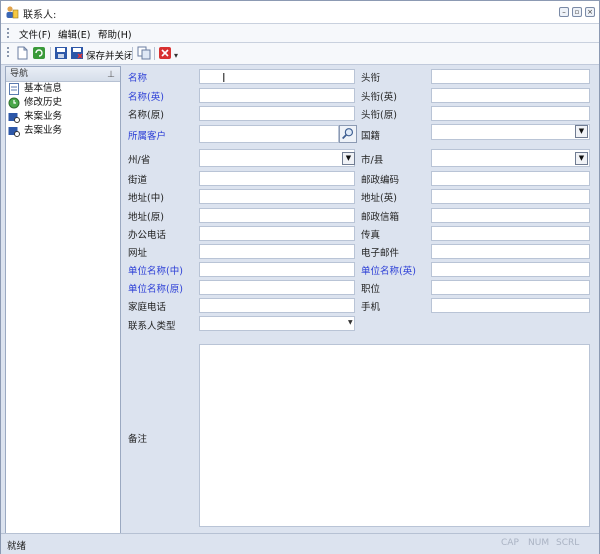 The image size is (600, 554). What do you see at coordinates (564, 12) in the screenshot?
I see `minimize-icon: –` at bounding box center [564, 12].